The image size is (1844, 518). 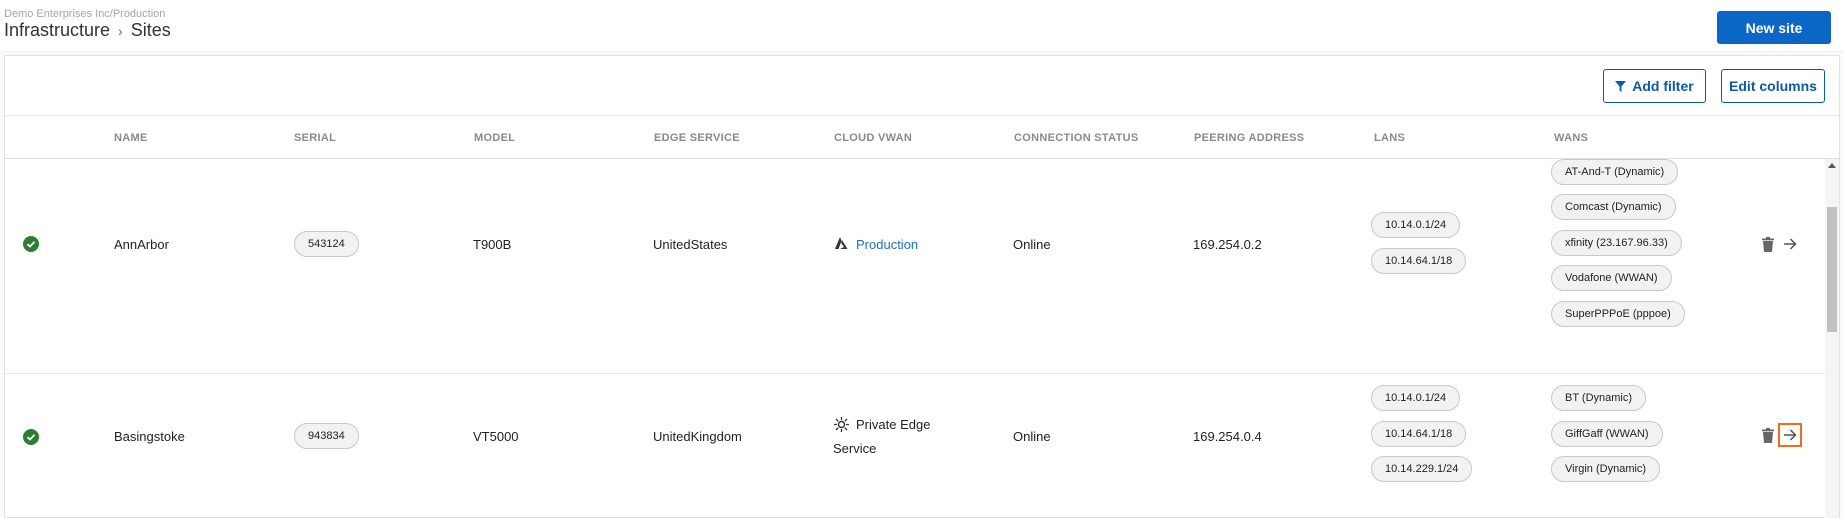 What do you see at coordinates (1571, 138) in the screenshot?
I see `column-header-wans: WANS` at bounding box center [1571, 138].